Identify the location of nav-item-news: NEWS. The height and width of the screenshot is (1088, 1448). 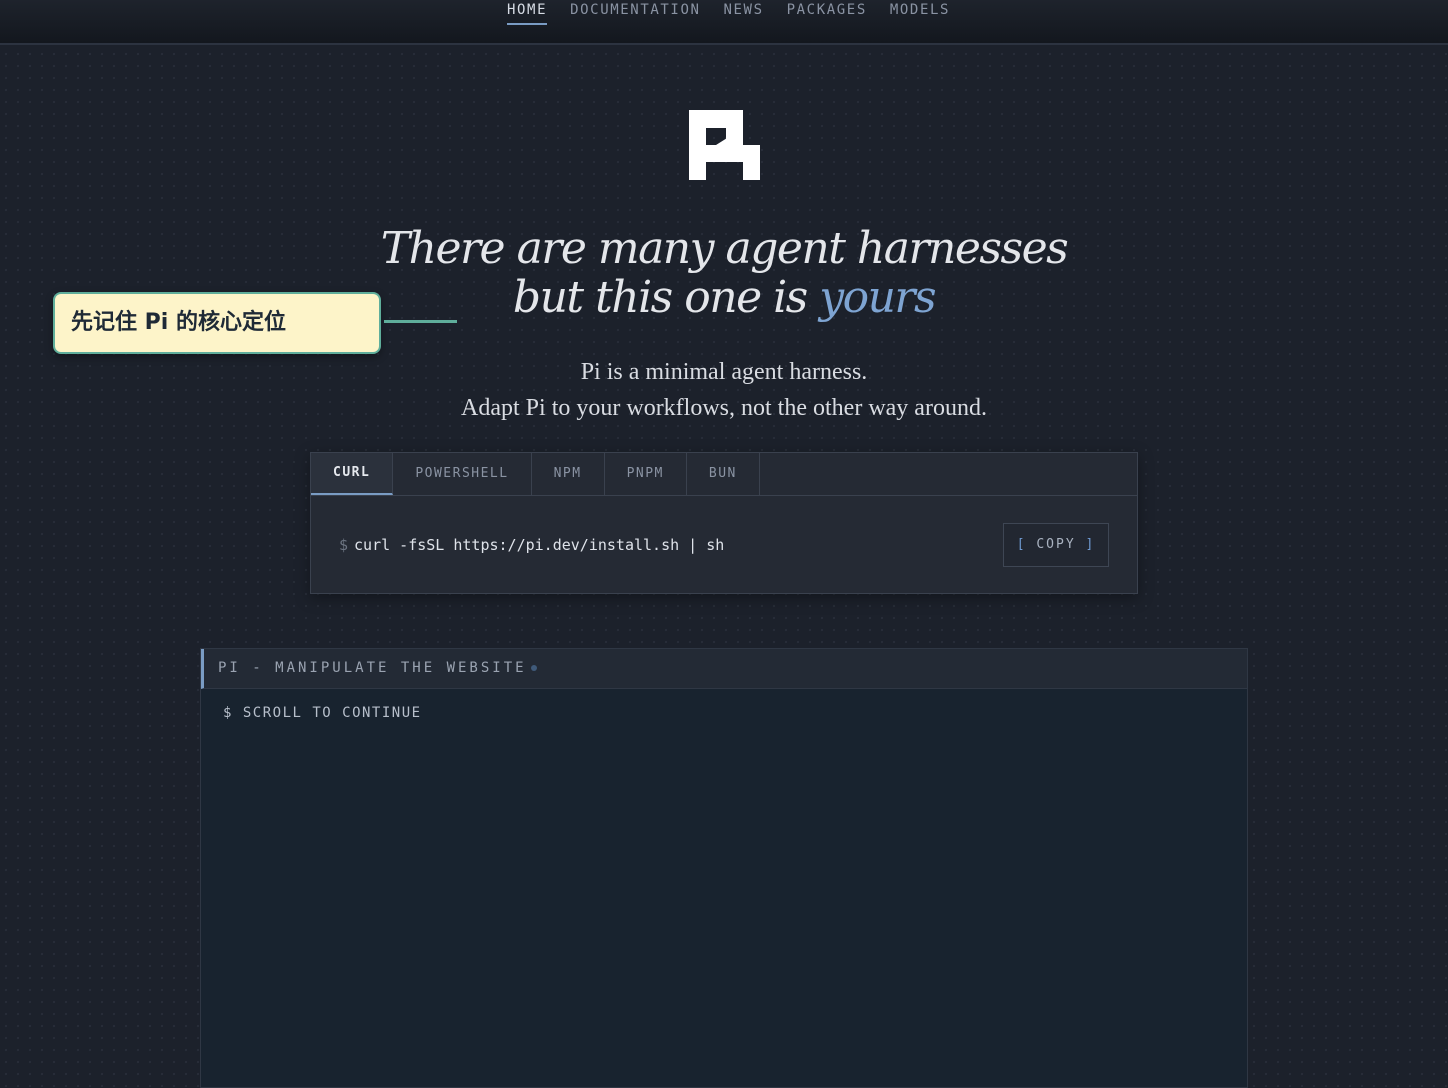
(744, 13).